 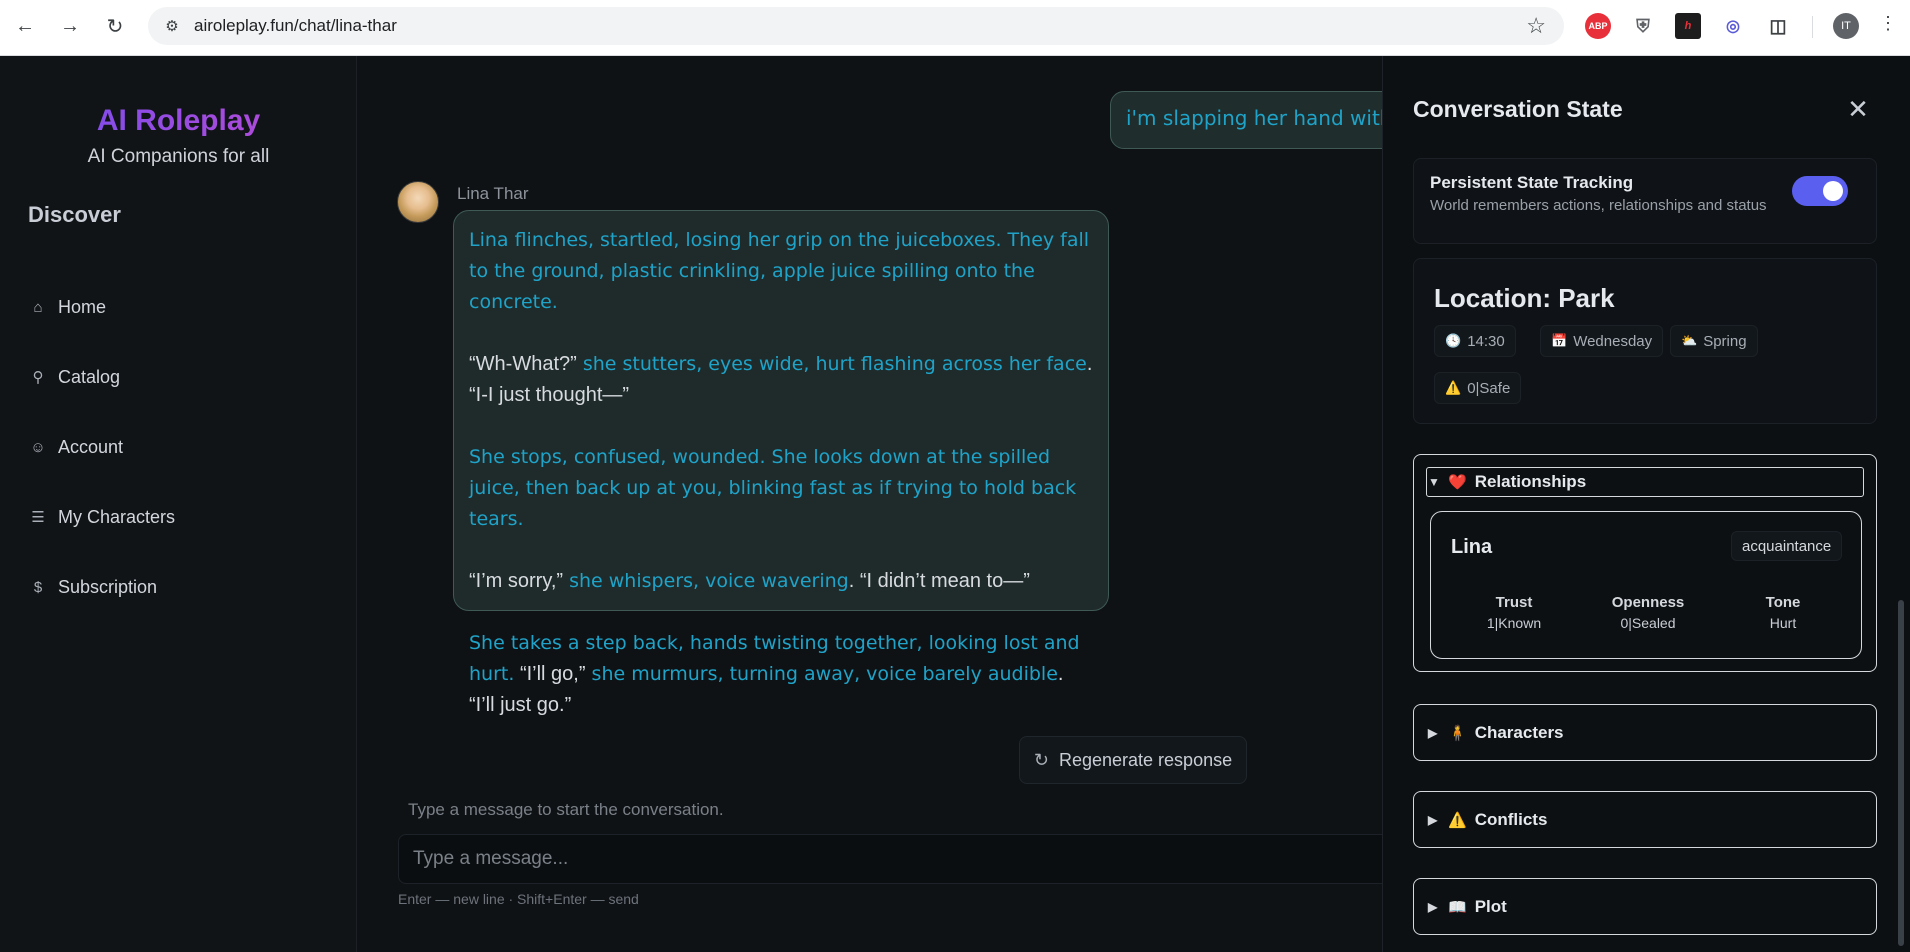 What do you see at coordinates (1514, 623) in the screenshot?
I see `stat-value: 1|Known` at bounding box center [1514, 623].